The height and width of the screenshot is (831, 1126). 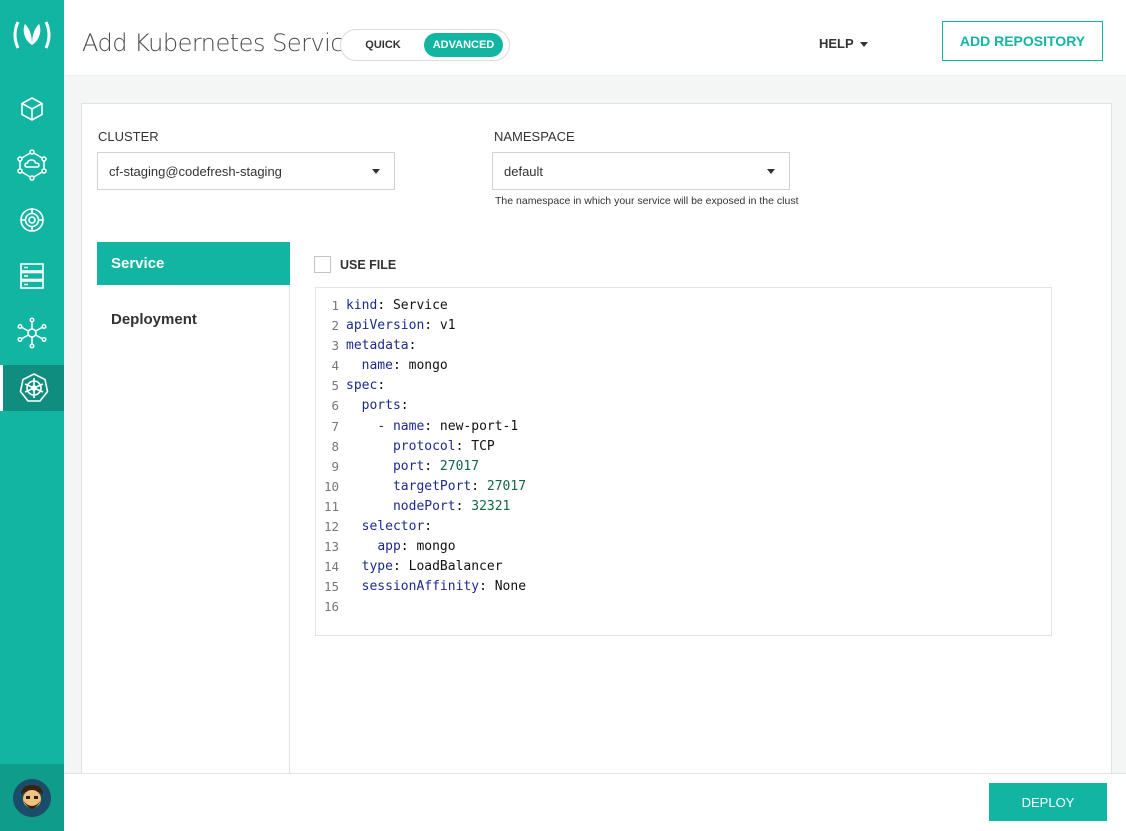 I want to click on line-number: 2, so click(x=335, y=326).